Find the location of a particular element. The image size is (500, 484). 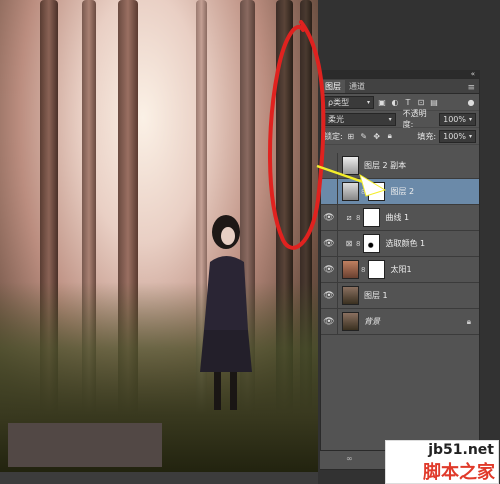

annotation-layer is located at coordinates (327, 135).